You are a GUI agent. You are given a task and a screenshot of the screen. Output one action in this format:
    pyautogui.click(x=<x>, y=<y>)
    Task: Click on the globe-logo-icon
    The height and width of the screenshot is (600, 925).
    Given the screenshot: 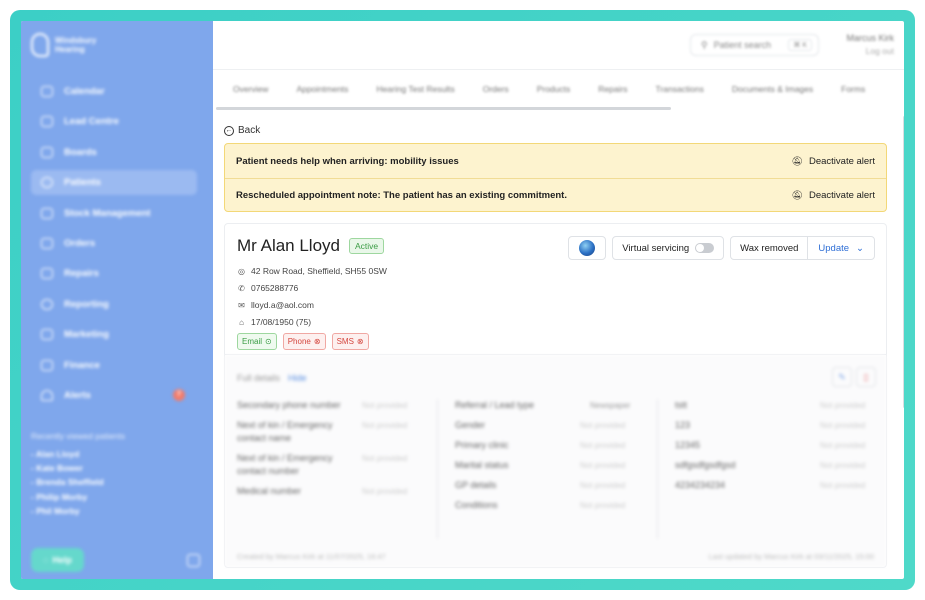 What is the action you would take?
    pyautogui.click(x=587, y=248)
    